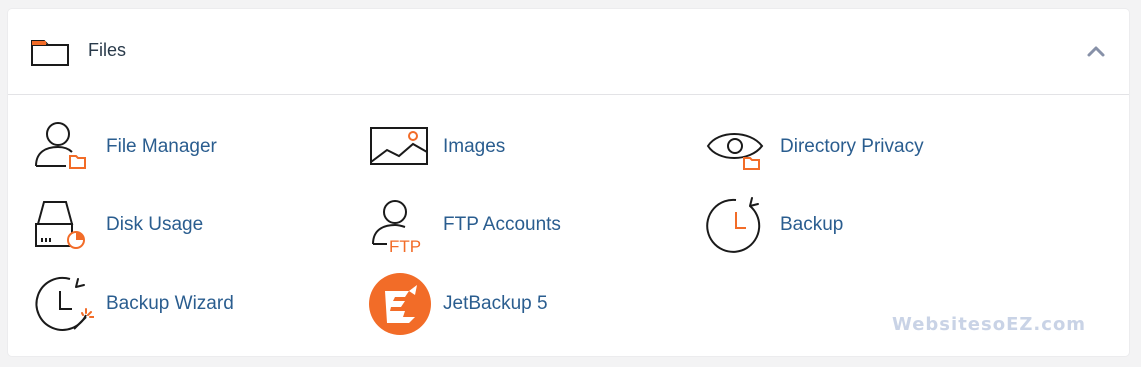  I want to click on directory-privacy-icon, so click(735, 151).